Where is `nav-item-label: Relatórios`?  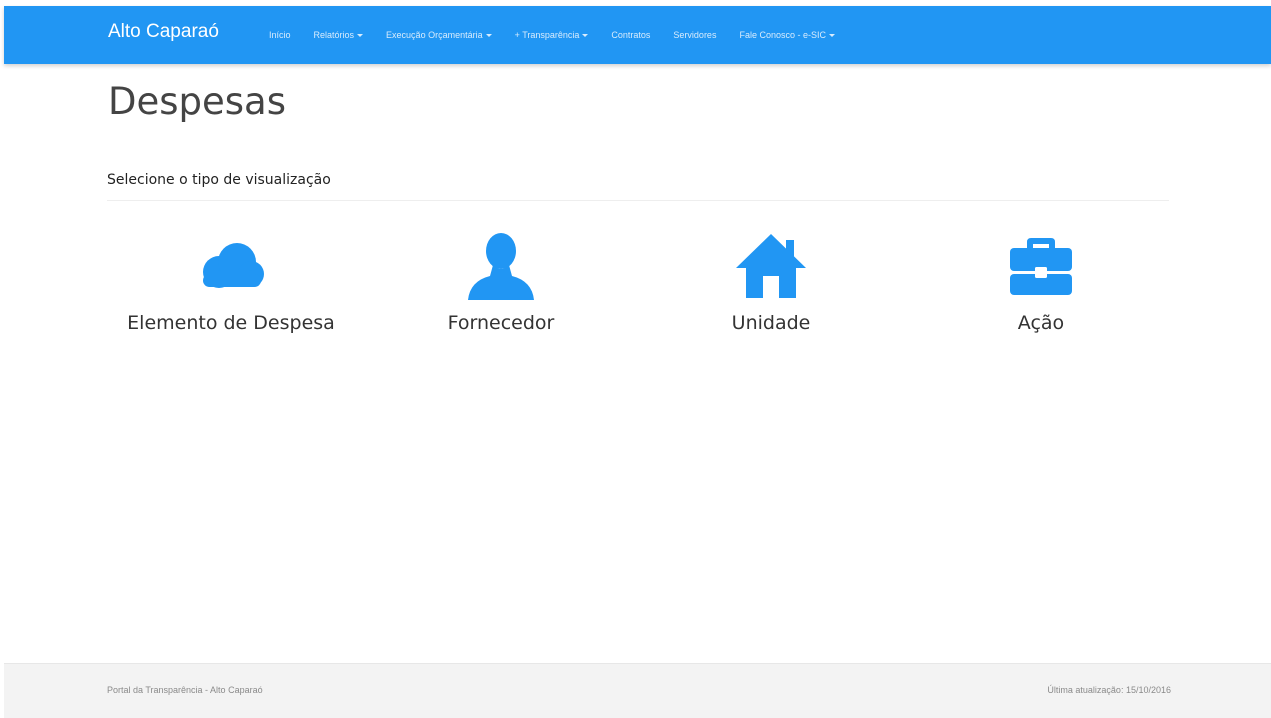
nav-item-label: Relatórios is located at coordinates (334, 35).